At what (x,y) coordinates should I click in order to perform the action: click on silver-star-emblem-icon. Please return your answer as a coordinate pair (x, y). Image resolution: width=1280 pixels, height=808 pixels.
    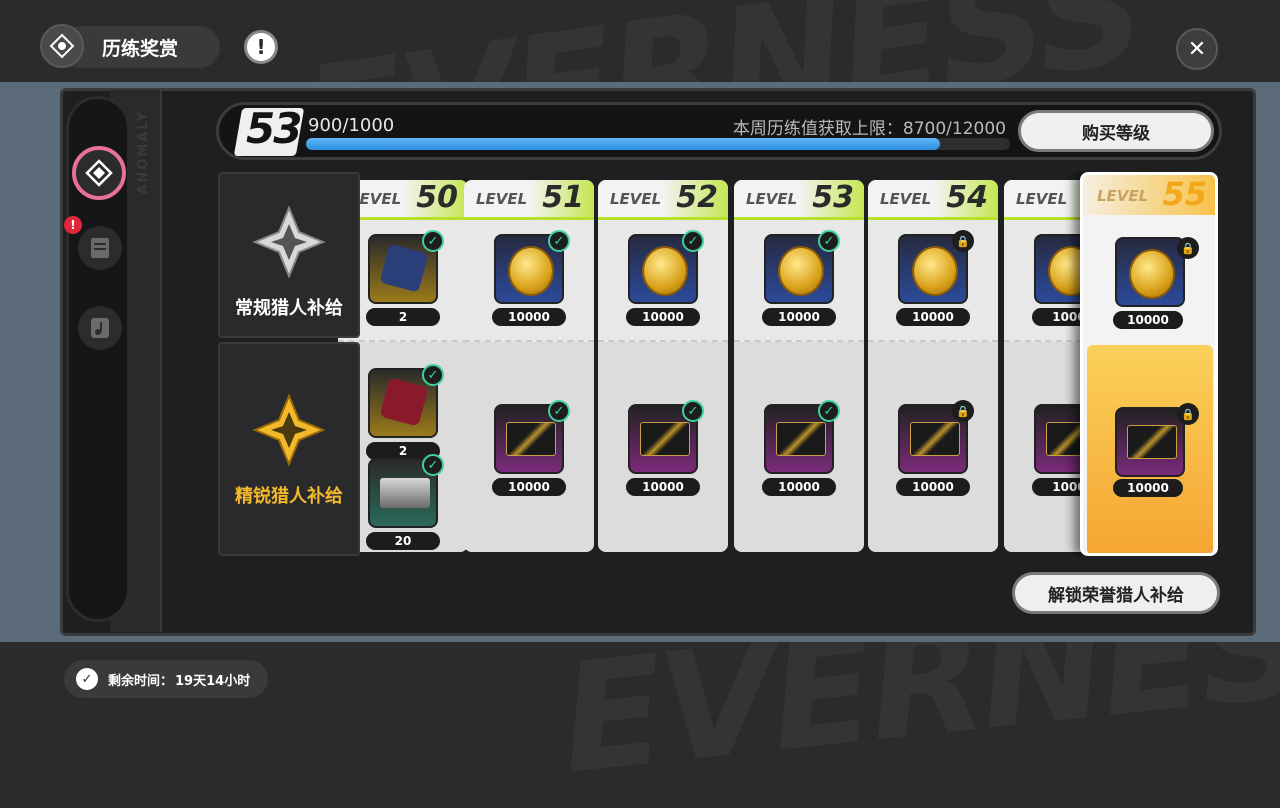
    Looking at the image, I should click on (289, 242).